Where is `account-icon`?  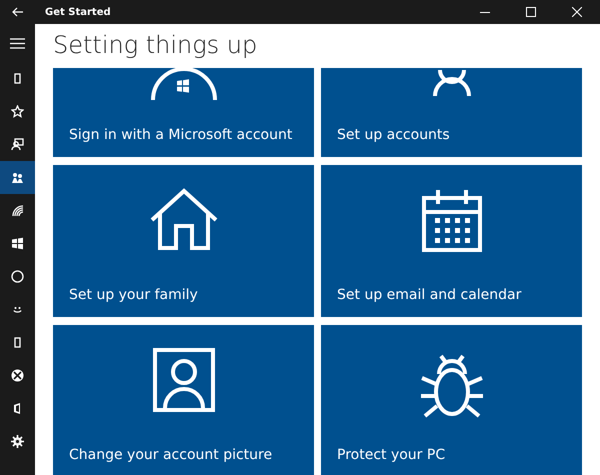 account-icon is located at coordinates (183, 84).